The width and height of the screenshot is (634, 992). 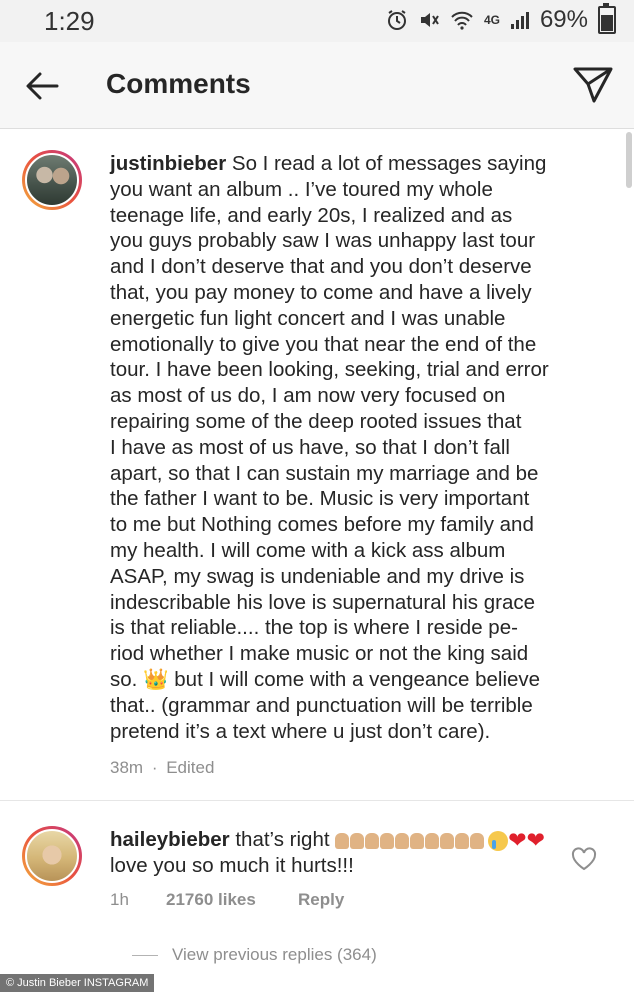 I want to click on scrollbar, so click(x=629, y=160).